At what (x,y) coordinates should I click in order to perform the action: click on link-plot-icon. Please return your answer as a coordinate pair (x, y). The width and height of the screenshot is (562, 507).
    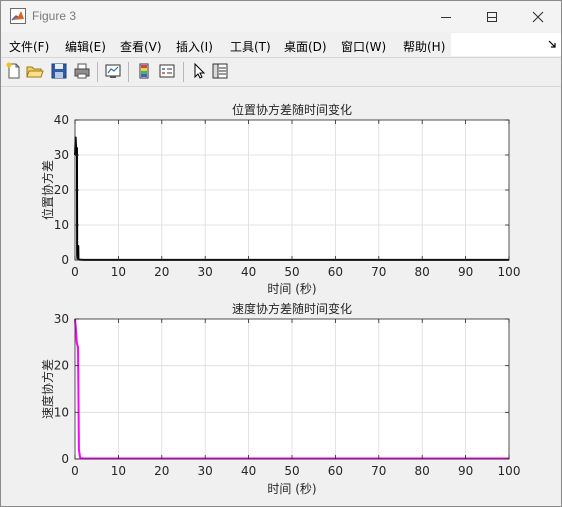
    Looking at the image, I should click on (113, 71).